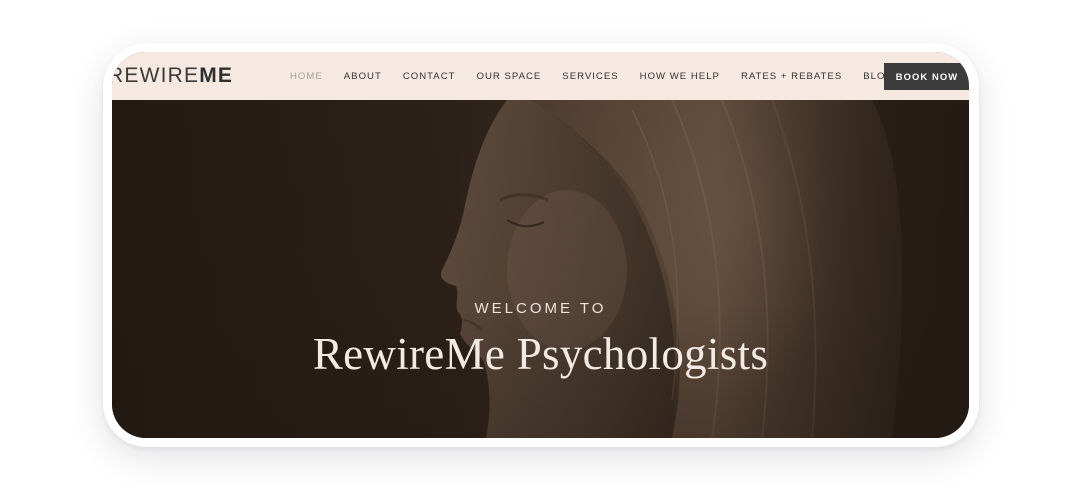 This screenshot has width=1080, height=490. I want to click on hero-title: RewireMe Psychologists, so click(540, 354).